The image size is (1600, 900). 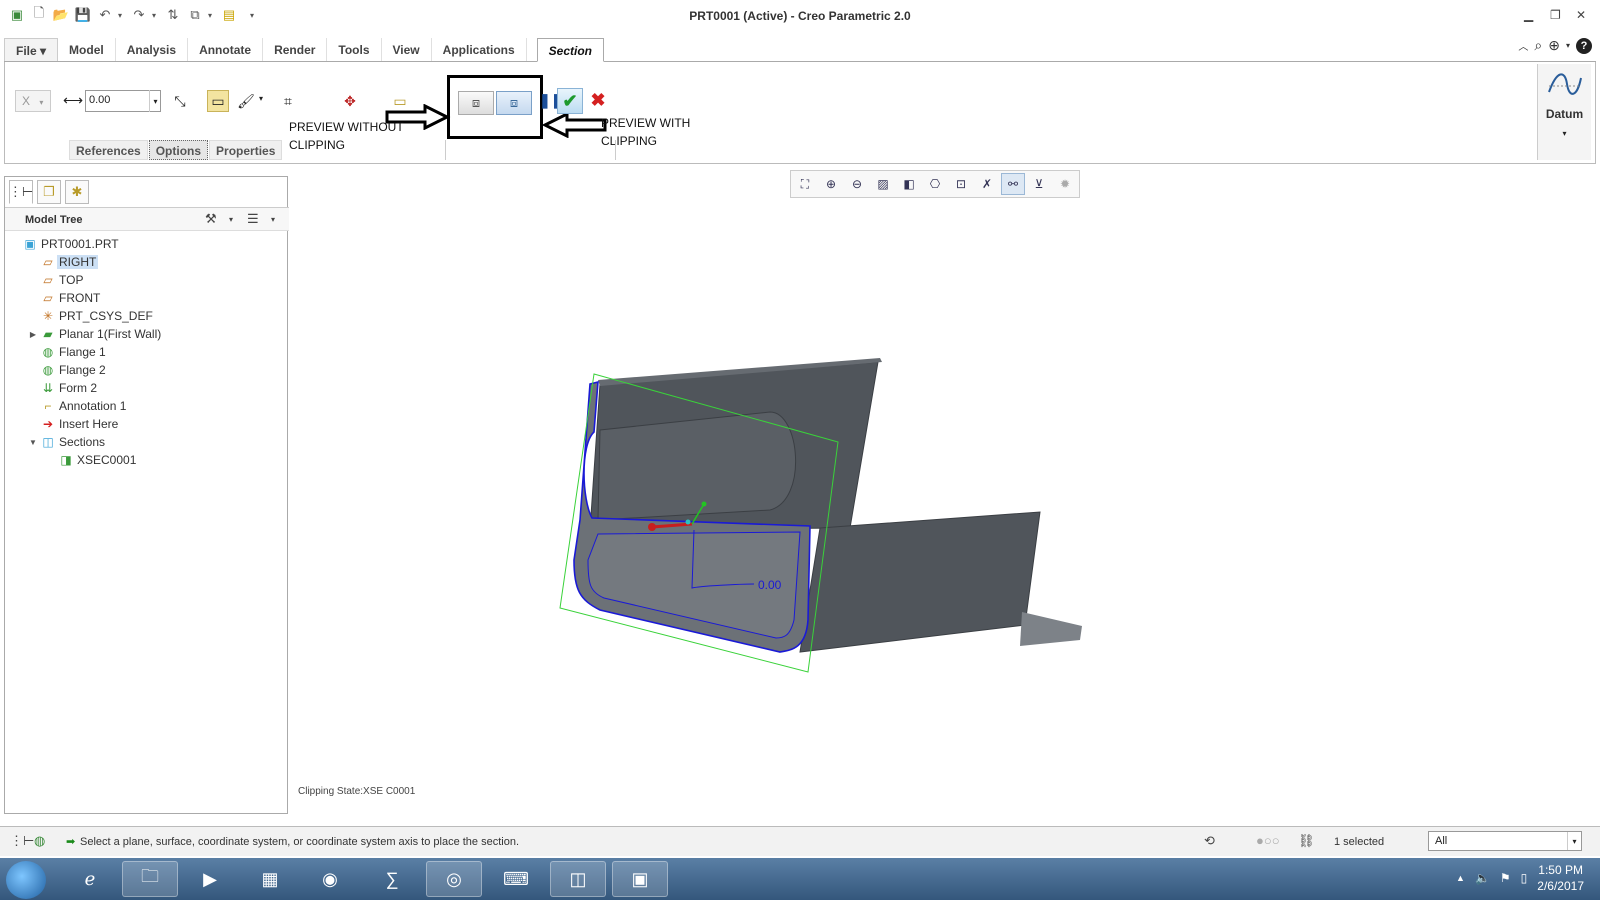 What do you see at coordinates (516, 879) in the screenshot?
I see `keyboard-icon: ⌨` at bounding box center [516, 879].